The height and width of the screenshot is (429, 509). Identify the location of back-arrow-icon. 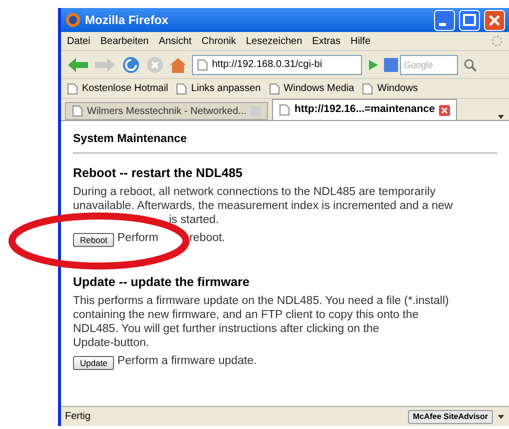
(78, 64).